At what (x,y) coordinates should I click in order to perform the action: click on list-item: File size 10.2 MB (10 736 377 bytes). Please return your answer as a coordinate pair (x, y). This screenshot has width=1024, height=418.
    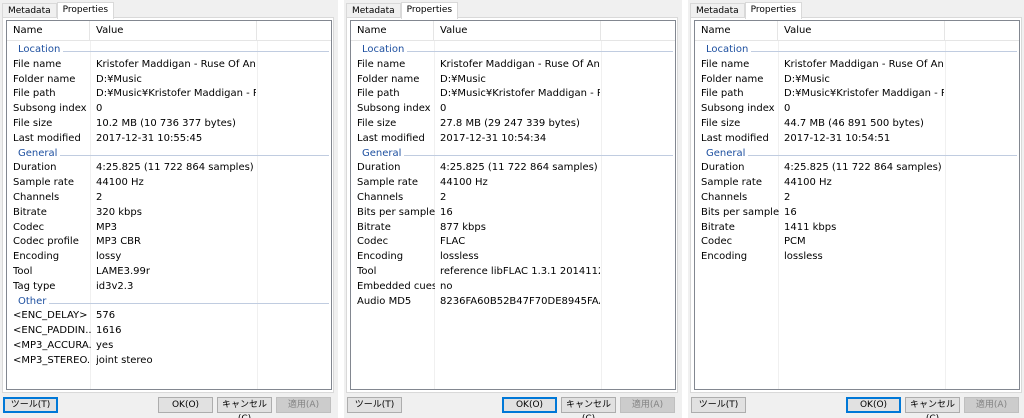
    Looking at the image, I should click on (169, 124).